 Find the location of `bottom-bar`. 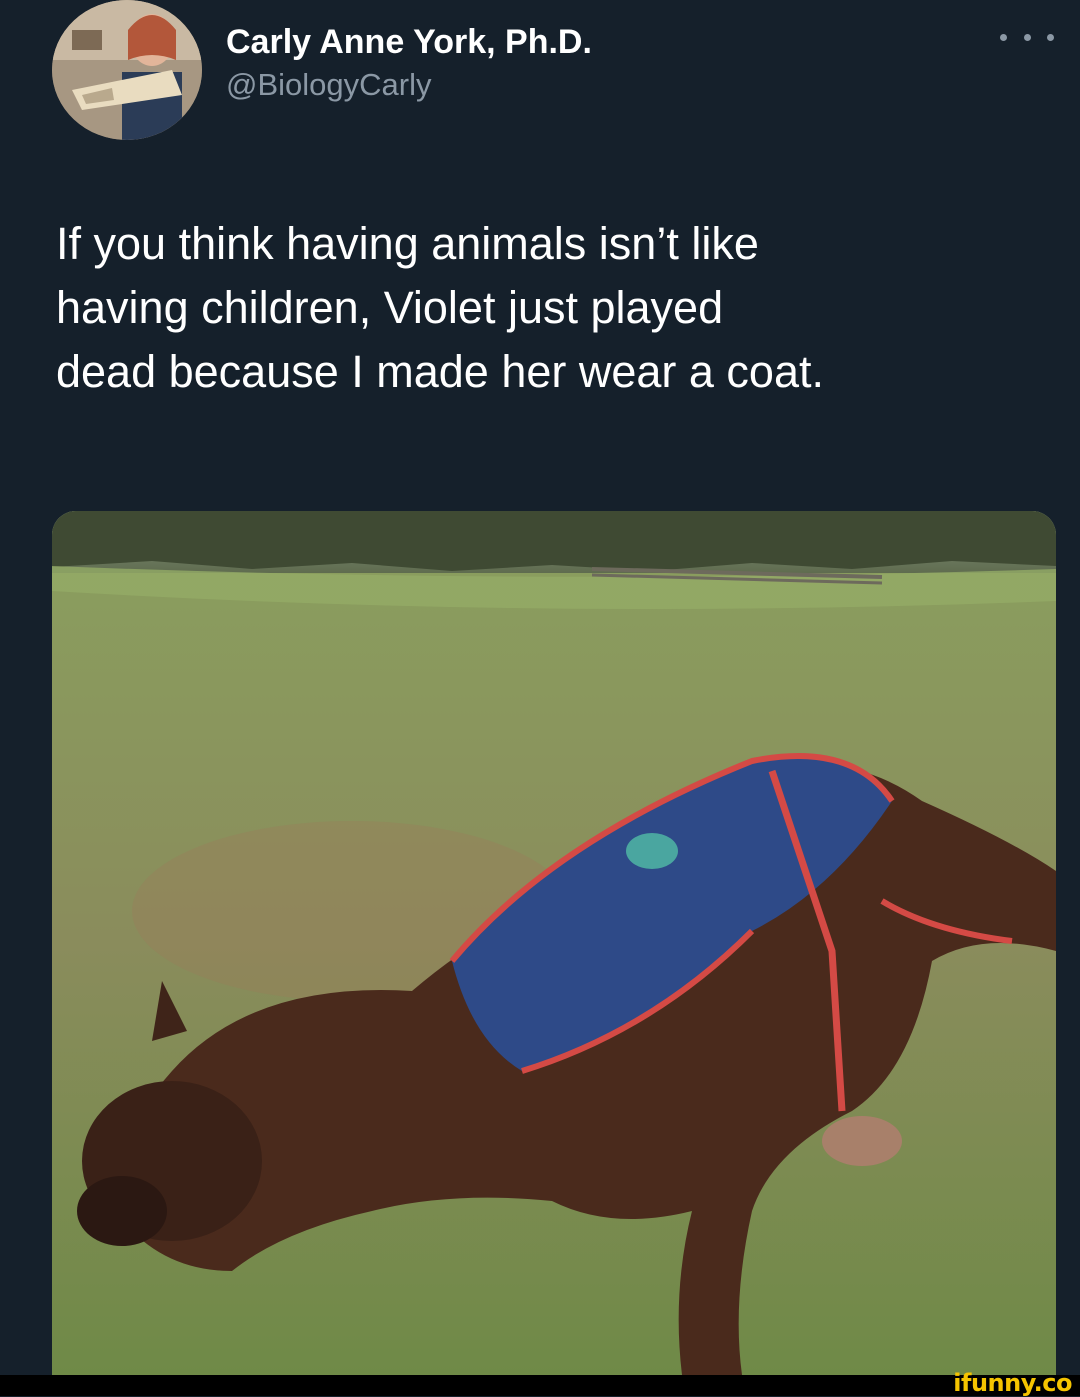

bottom-bar is located at coordinates (540, 1385).